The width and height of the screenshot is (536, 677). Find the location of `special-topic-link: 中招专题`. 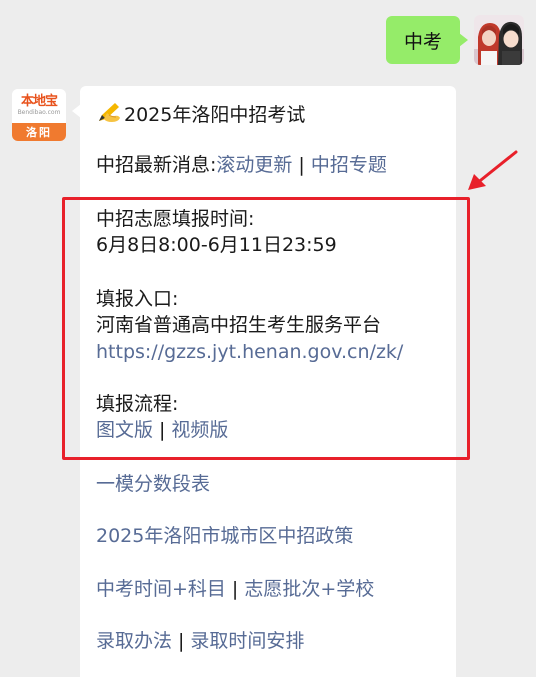

special-topic-link: 中招专题 is located at coordinates (349, 165).